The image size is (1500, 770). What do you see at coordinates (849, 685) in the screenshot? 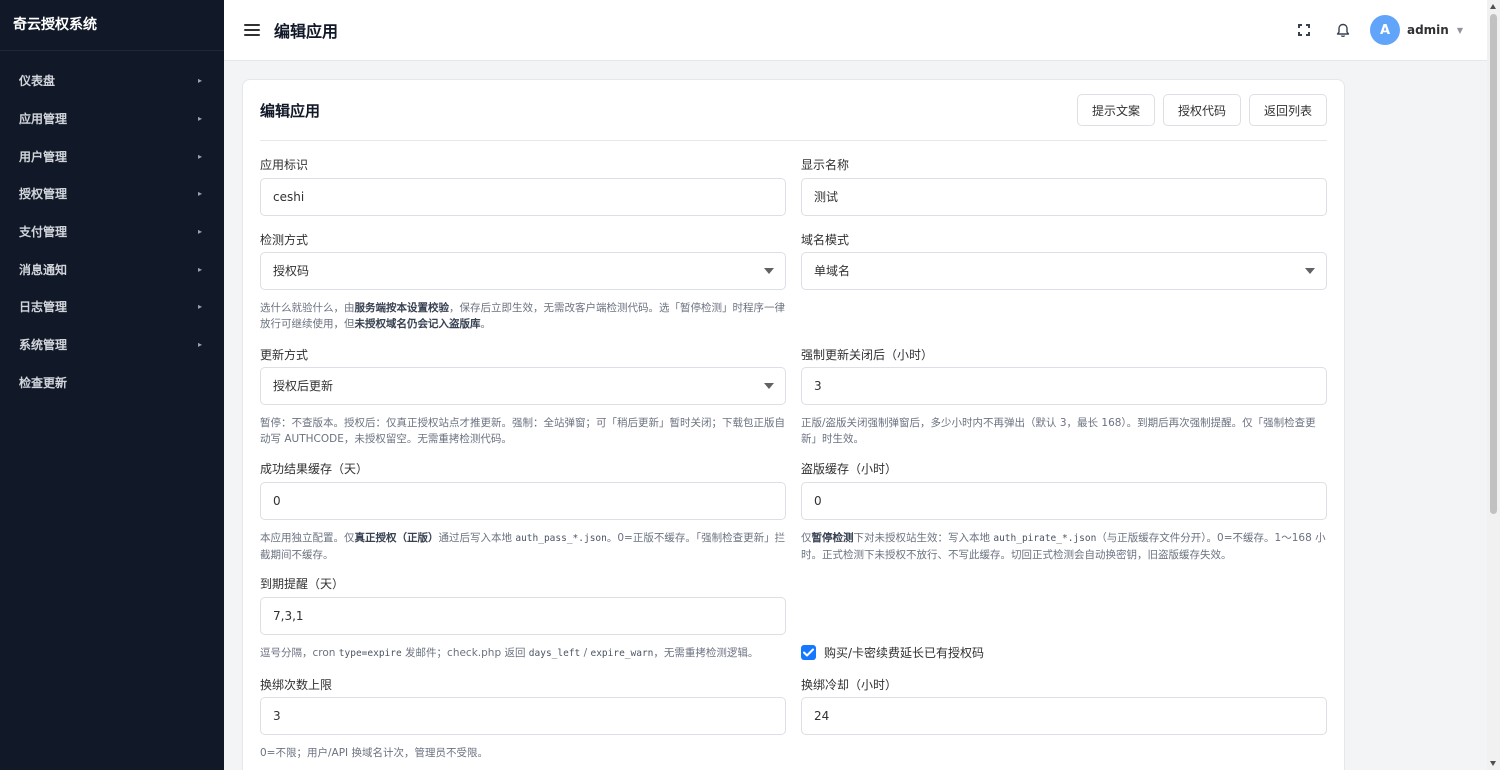
I see `rebind-cooldown-label: 换绑冷却（小时）` at bounding box center [849, 685].